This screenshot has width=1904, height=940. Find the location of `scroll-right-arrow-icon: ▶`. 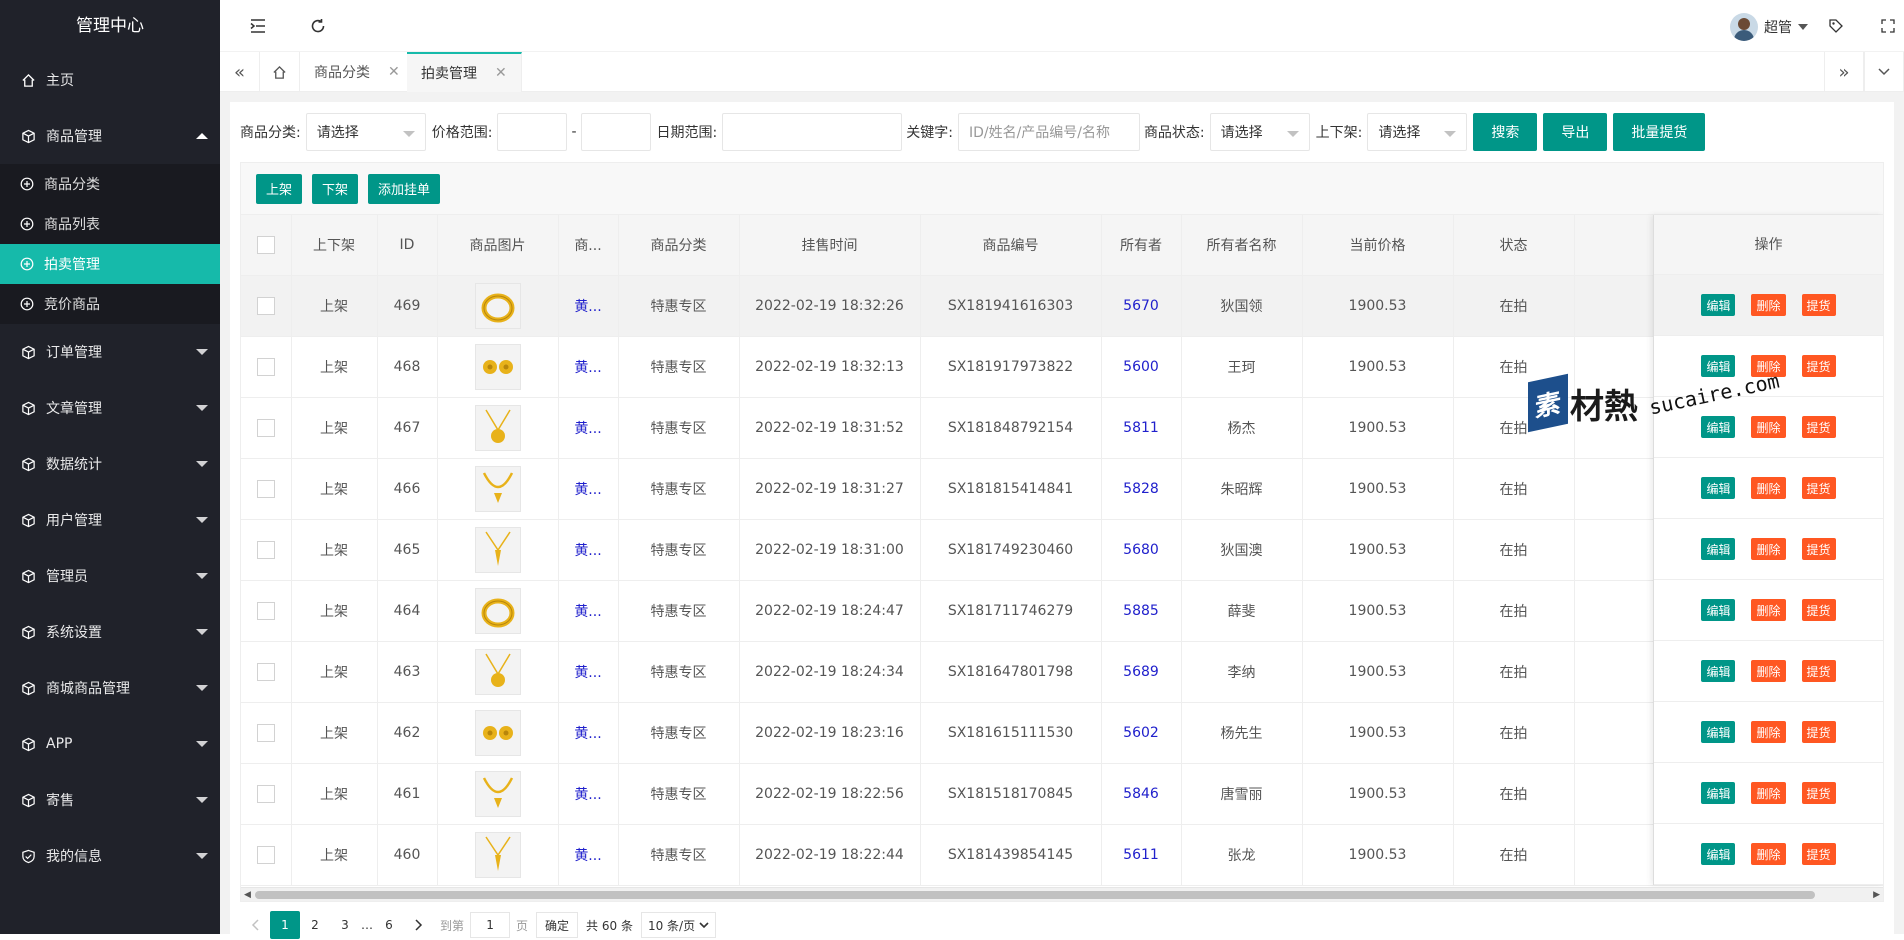

scroll-right-arrow-icon: ▶ is located at coordinates (1876, 895).